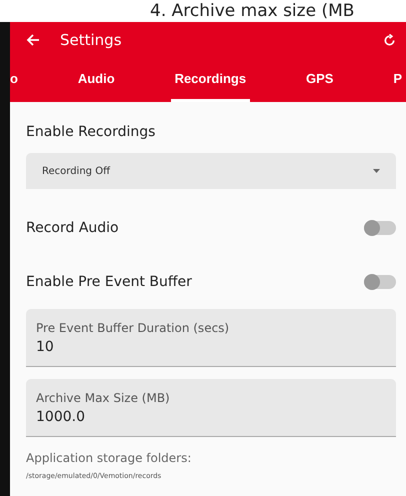  What do you see at coordinates (376, 171) in the screenshot?
I see `caret-icon` at bounding box center [376, 171].